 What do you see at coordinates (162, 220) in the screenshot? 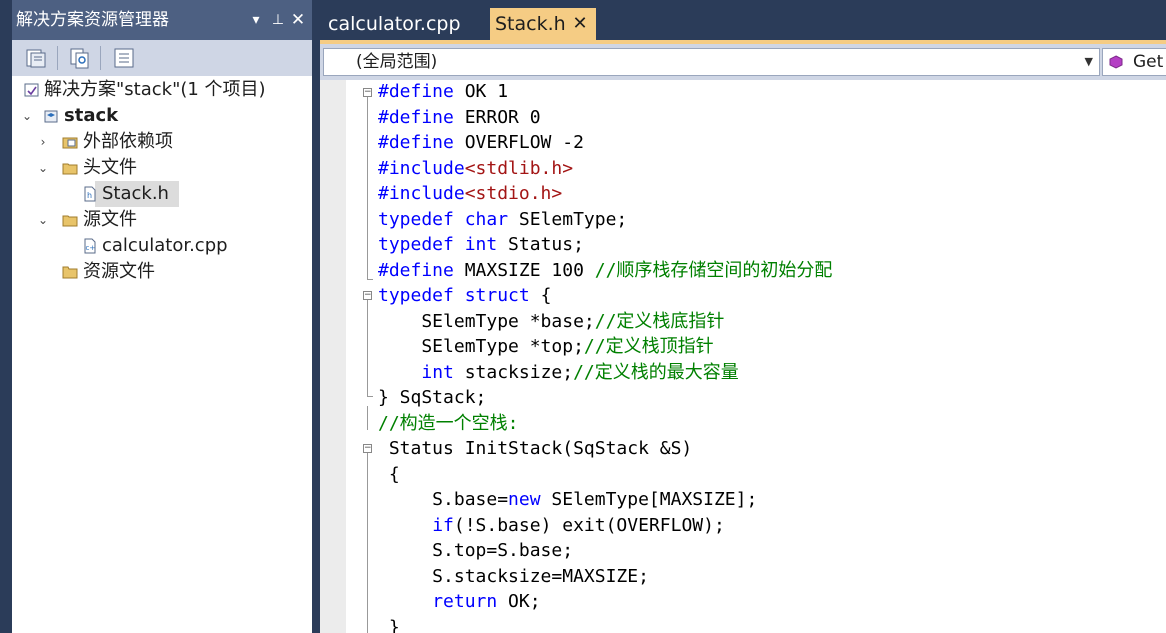
I see `tree-item-source-files: ⌄ 源文件` at bounding box center [162, 220].